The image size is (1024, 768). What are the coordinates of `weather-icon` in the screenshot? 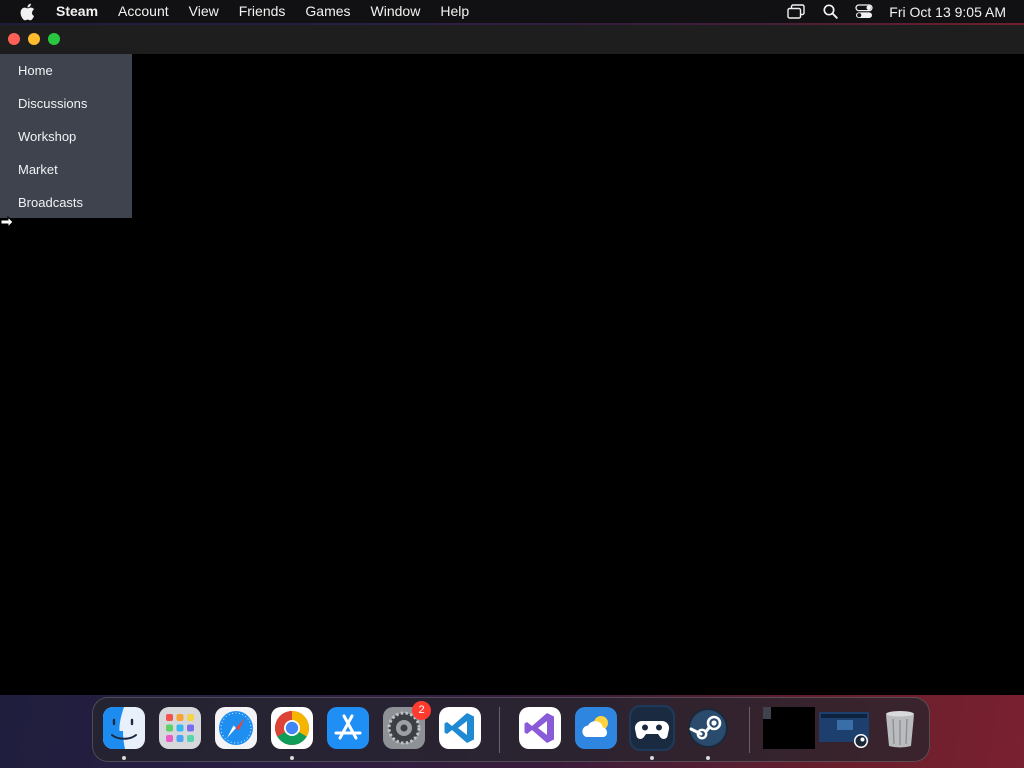 It's located at (596, 728).